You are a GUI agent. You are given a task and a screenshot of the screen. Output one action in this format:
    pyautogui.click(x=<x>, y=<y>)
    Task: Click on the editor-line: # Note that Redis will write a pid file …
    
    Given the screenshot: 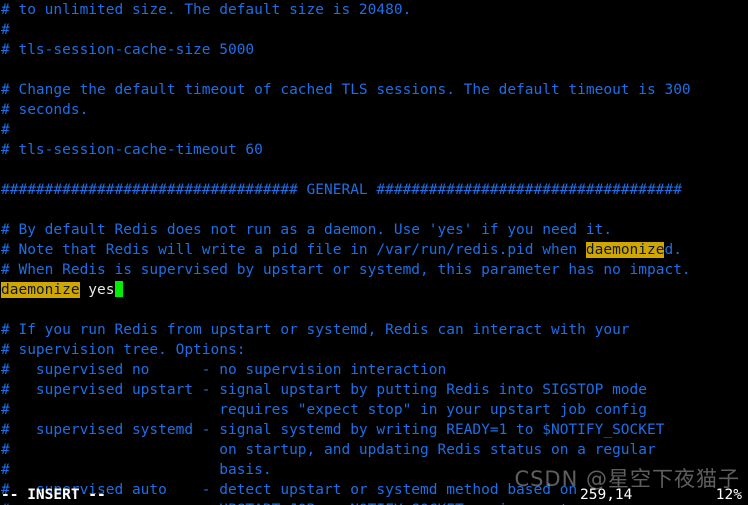 What is the action you would take?
    pyautogui.click(x=374, y=250)
    